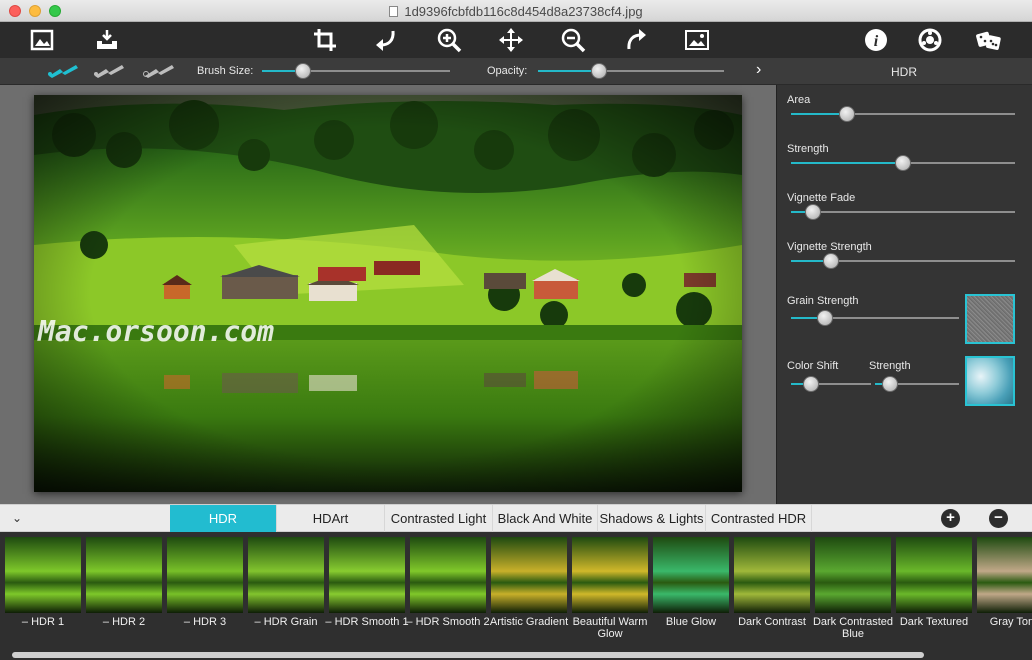  What do you see at coordinates (853, 628) in the screenshot?
I see `preset-label: Dark Contrasted Blue` at bounding box center [853, 628].